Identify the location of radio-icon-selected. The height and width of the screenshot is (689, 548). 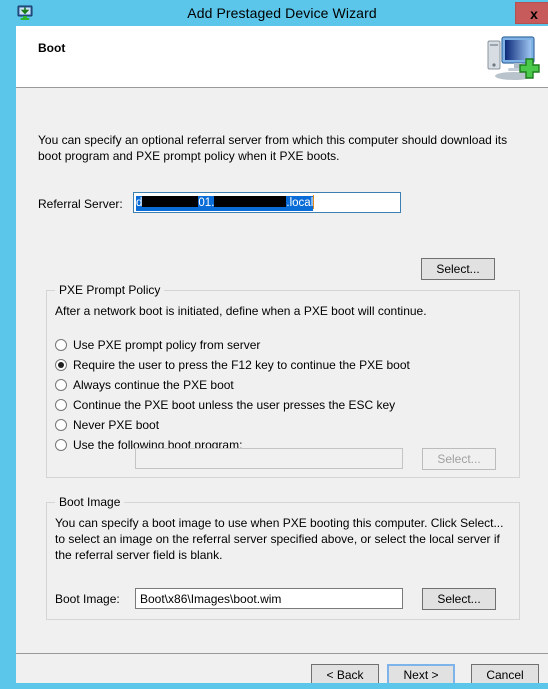
(61, 365).